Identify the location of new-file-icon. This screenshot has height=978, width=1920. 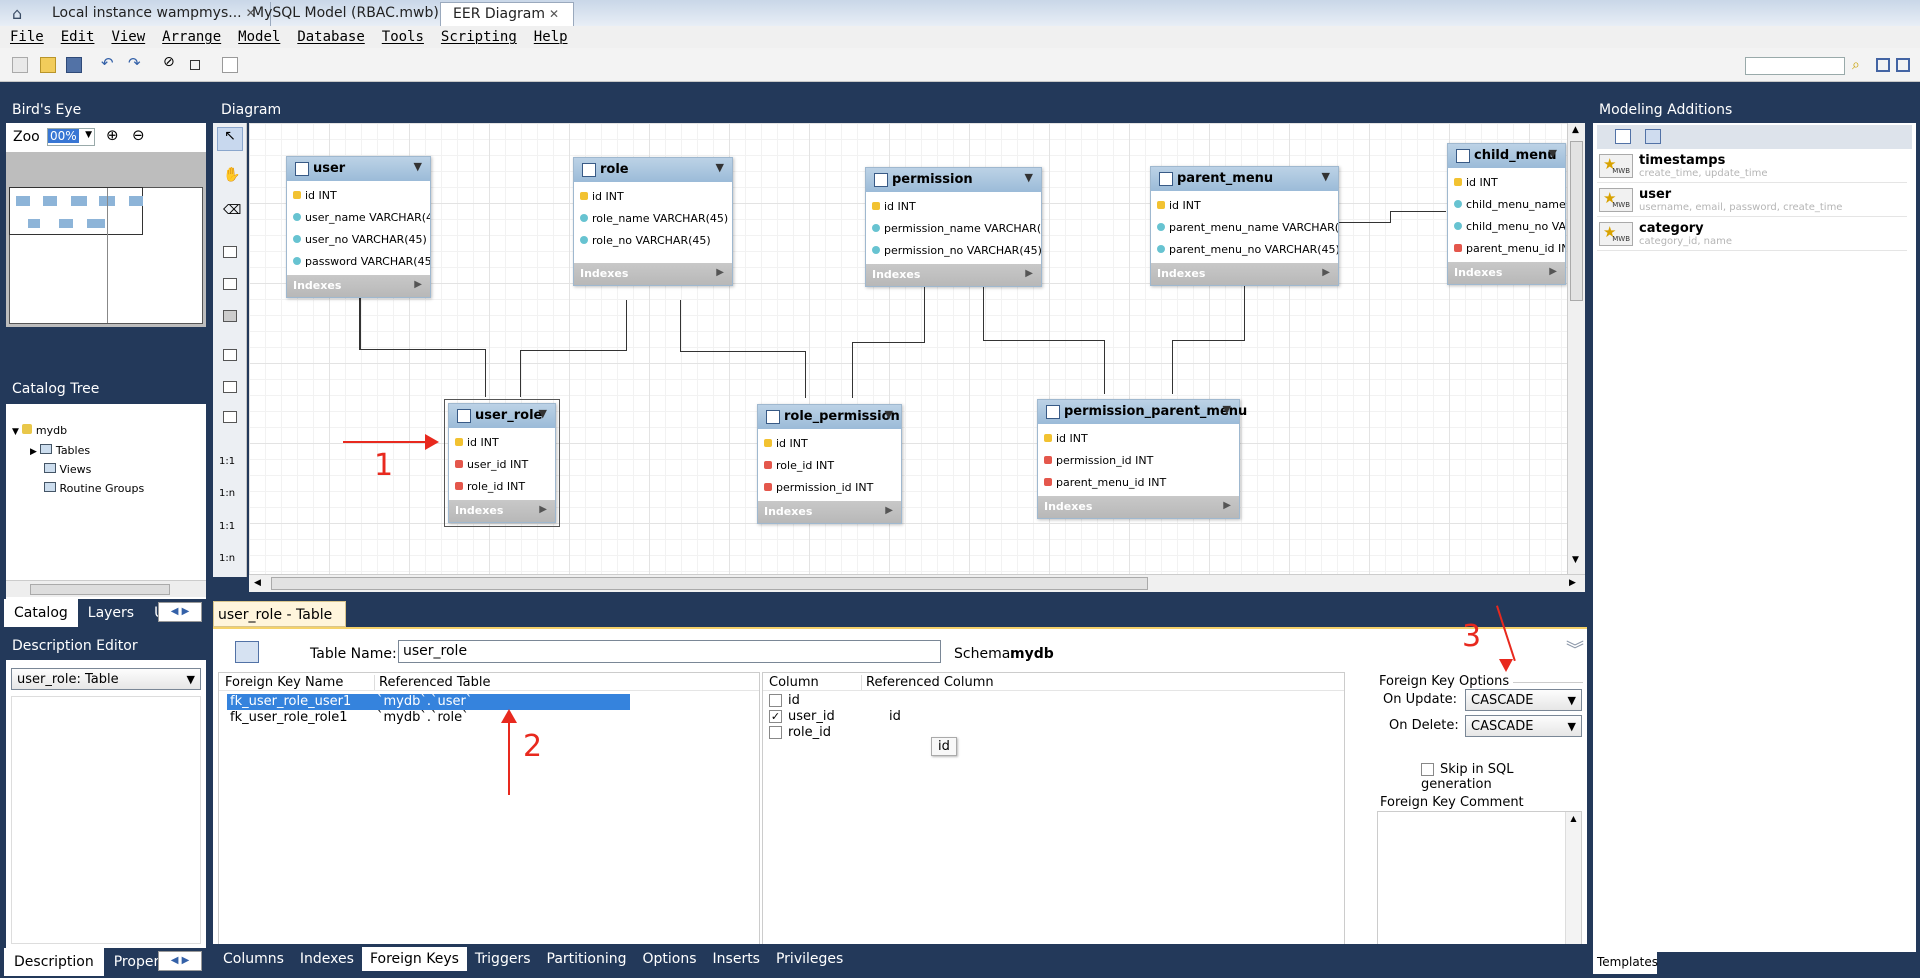
(20, 65).